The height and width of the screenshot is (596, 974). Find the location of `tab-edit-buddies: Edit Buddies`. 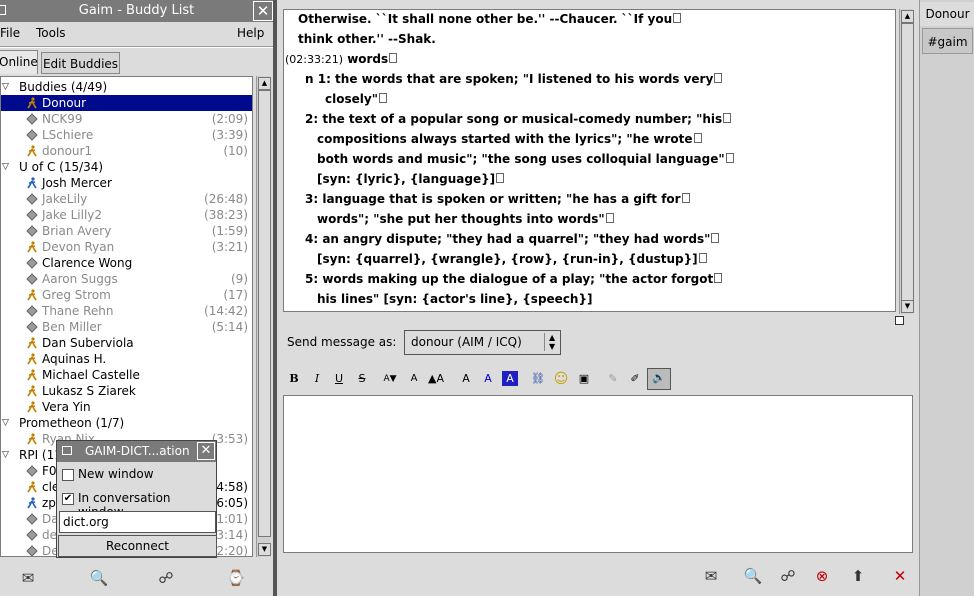

tab-edit-buddies: Edit Buddies is located at coordinates (80, 63).